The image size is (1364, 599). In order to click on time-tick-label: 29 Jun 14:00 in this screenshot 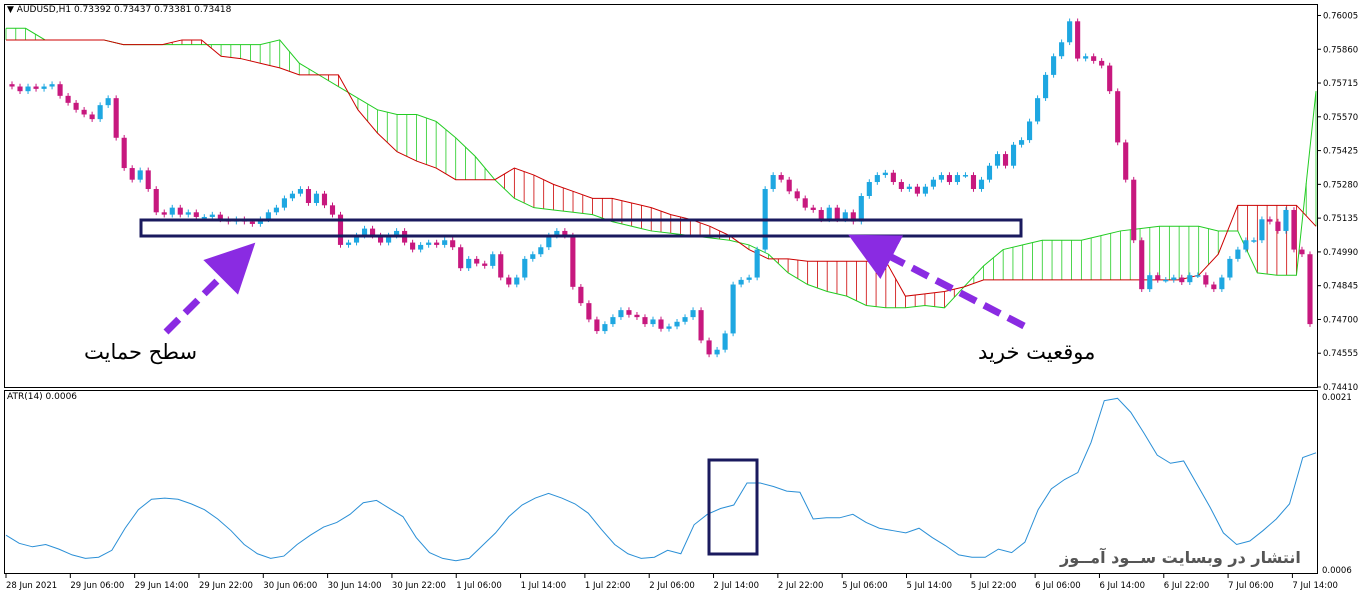, I will do `click(162, 586)`.